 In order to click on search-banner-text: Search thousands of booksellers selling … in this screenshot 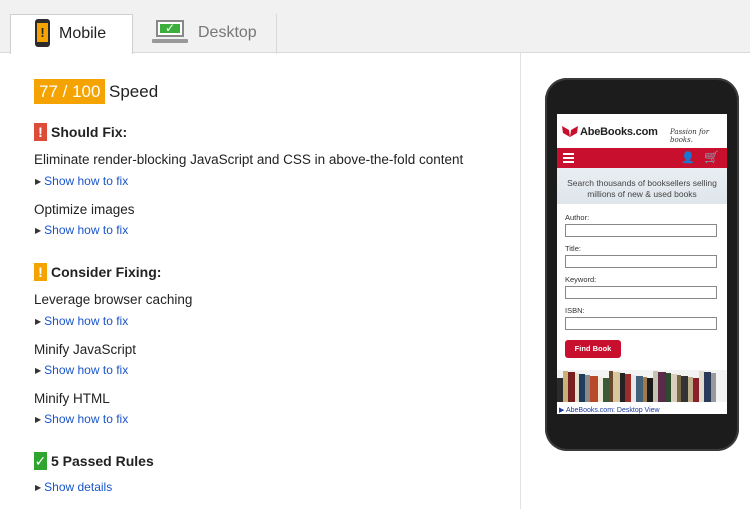, I will do `click(642, 188)`.